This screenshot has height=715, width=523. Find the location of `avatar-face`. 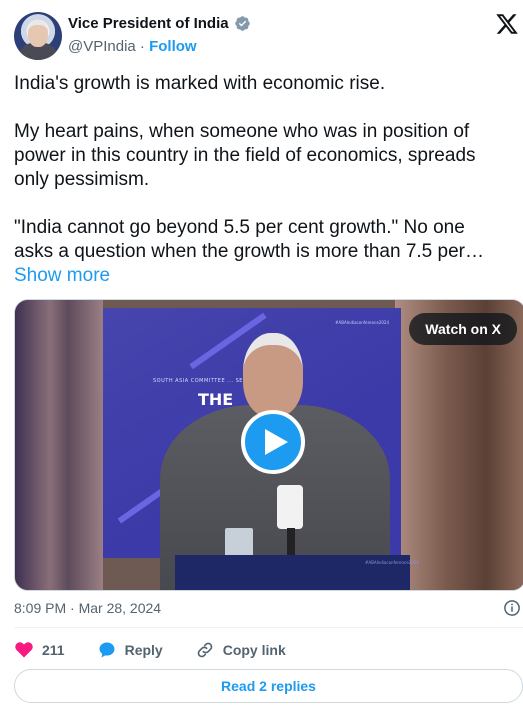

avatar-face is located at coordinates (38, 33).